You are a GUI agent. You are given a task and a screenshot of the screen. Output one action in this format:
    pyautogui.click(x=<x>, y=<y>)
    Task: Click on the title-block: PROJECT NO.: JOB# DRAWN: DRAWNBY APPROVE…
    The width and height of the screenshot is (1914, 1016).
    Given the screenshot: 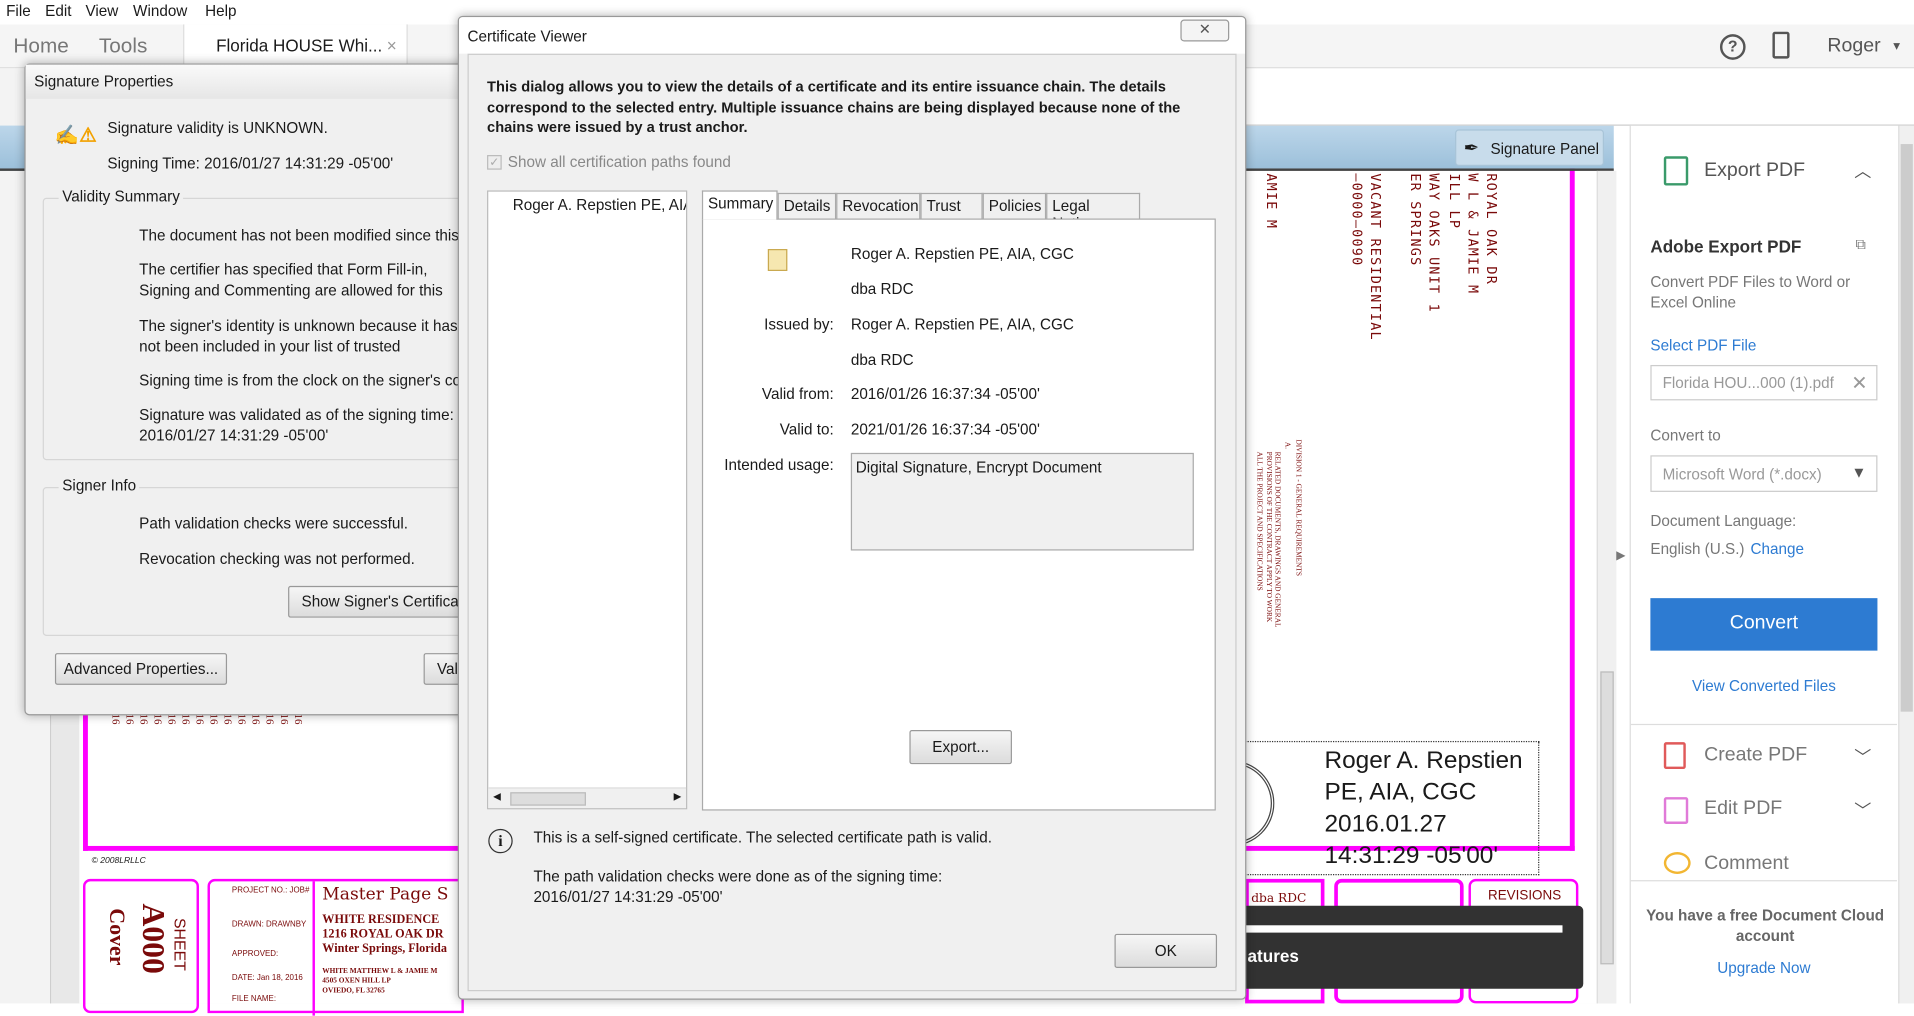 What is the action you would take?
    pyautogui.click(x=335, y=947)
    